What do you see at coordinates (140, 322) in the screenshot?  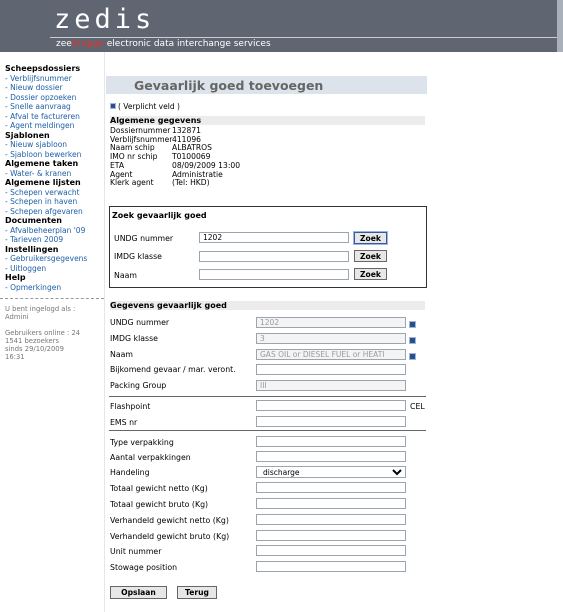 I see `undg-label: UNDG nummer` at bounding box center [140, 322].